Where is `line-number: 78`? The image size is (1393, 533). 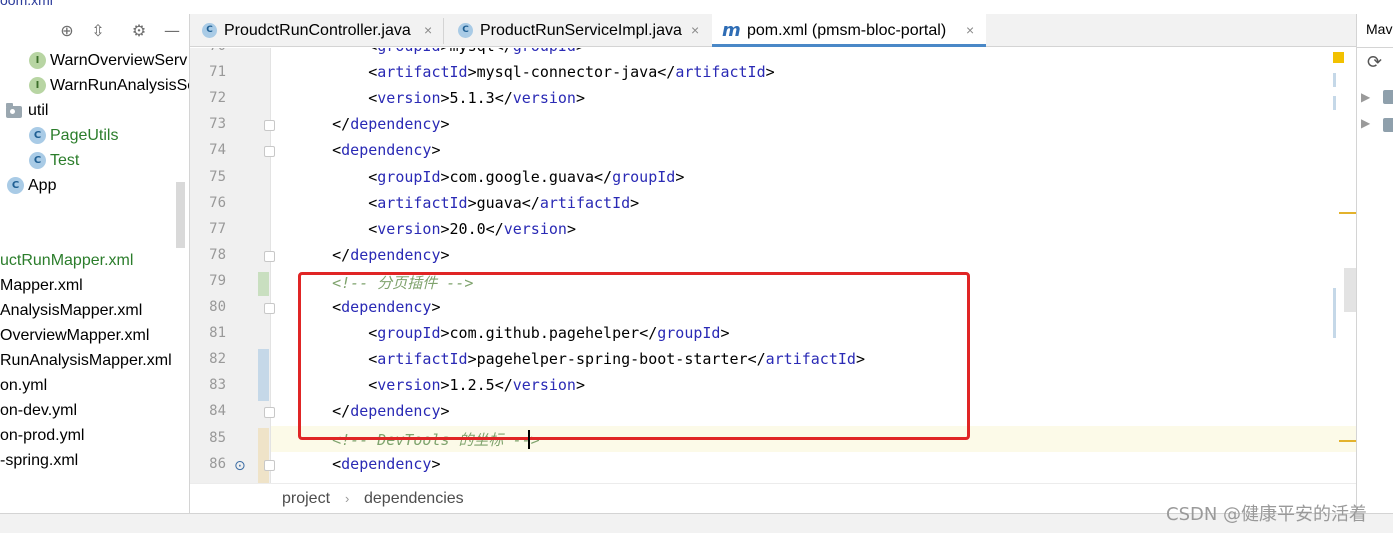
line-number: 78 is located at coordinates (217, 254).